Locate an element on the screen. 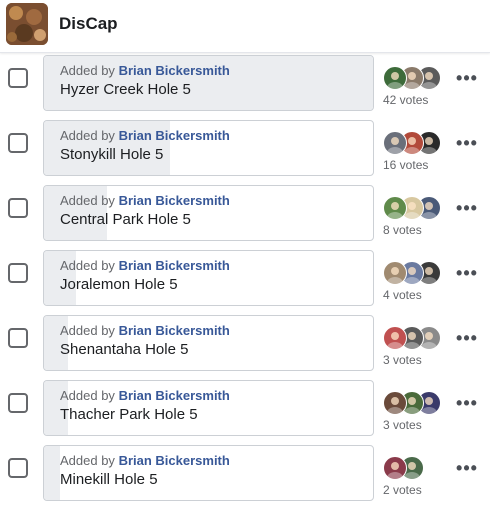  vote-count: 4 votes is located at coordinates (402, 295).